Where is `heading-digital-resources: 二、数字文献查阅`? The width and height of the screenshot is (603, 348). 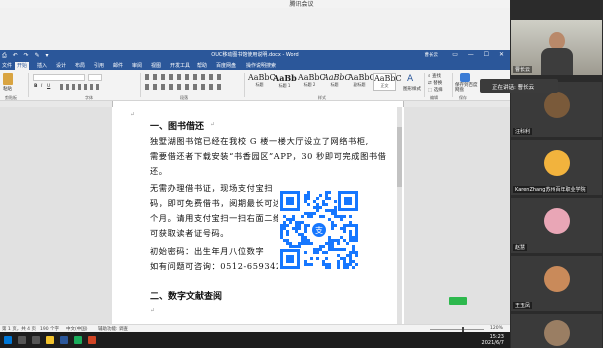 heading-digital-resources: 二、数字文献查阅 is located at coordinates (186, 295).